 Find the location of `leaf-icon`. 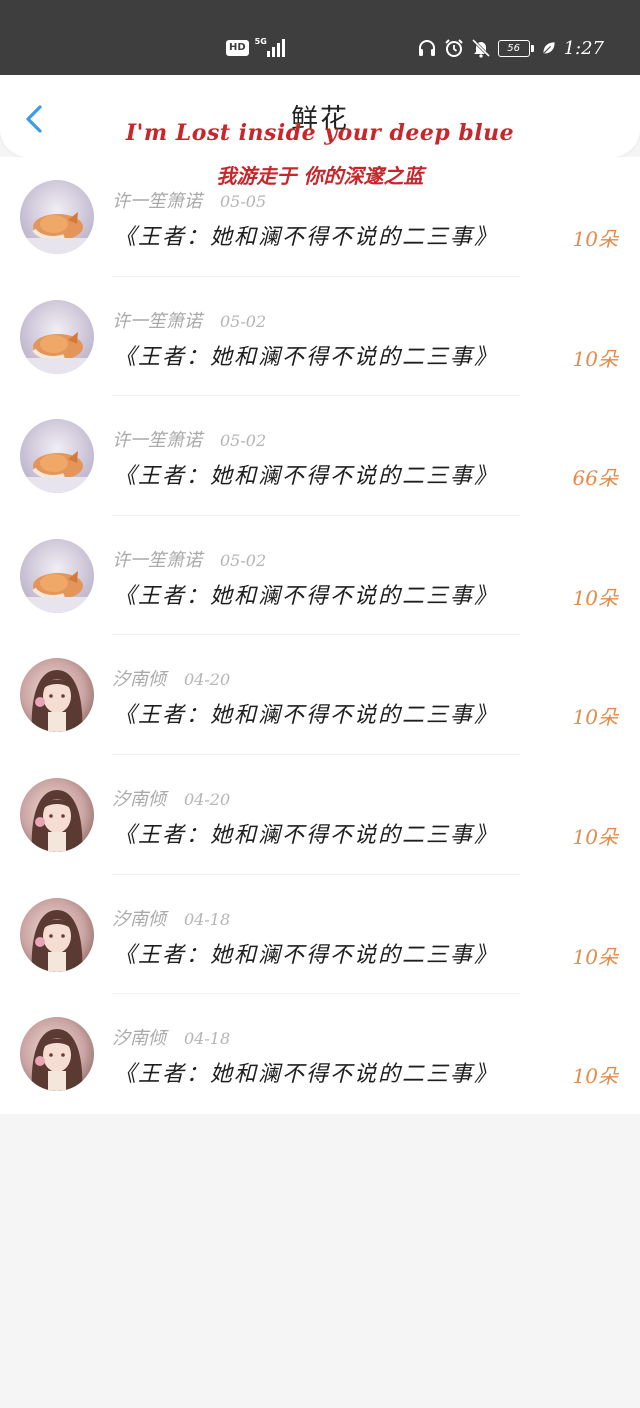

leaf-icon is located at coordinates (548, 48).